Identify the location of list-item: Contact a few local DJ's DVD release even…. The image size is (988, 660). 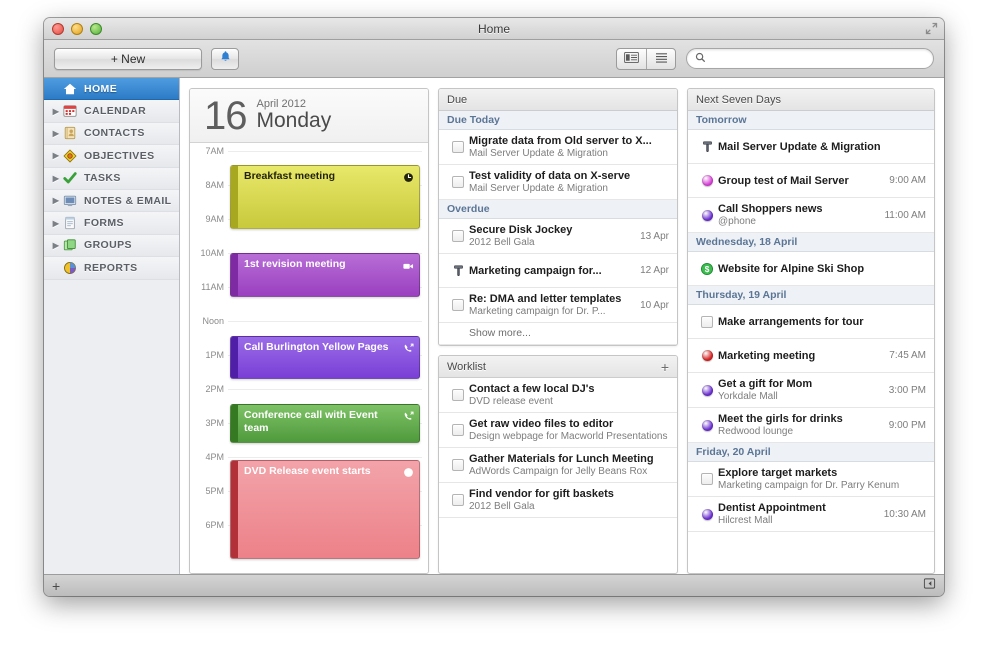
(558, 395).